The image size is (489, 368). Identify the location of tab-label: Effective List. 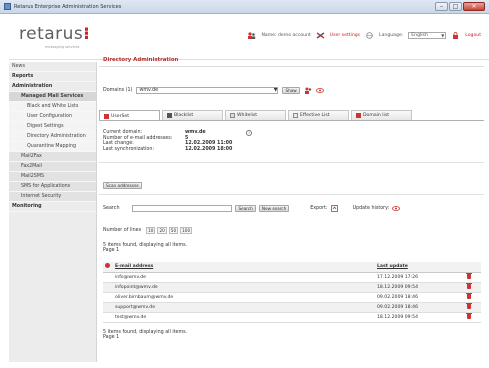
(315, 115).